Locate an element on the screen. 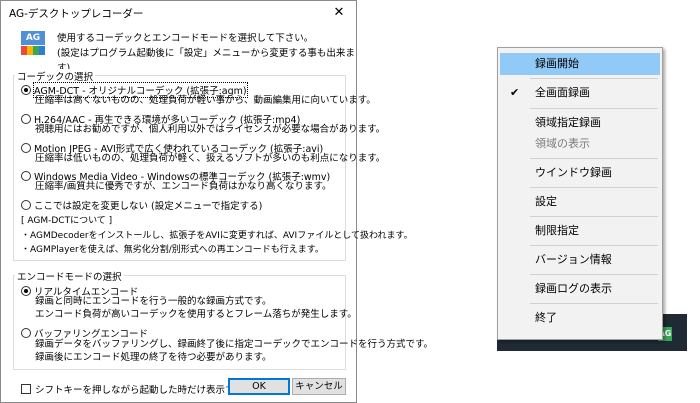 The image size is (700, 403). codec-option-agm-desc: 圧縮率は高くないものの、処理負荷が軽い事から、動画編集用に向いています。 is located at coordinates (205, 100).